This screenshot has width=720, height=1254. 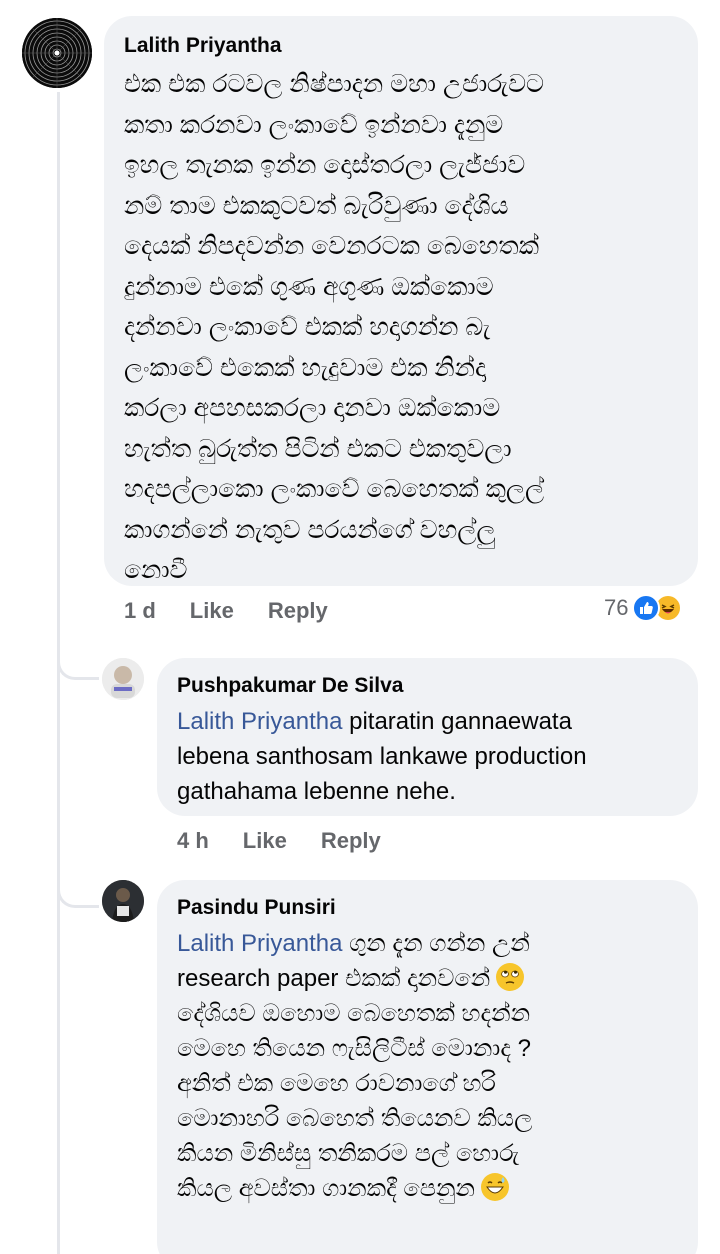 What do you see at coordinates (495, 1187) in the screenshot?
I see `grinning-sweat-emoji-icon` at bounding box center [495, 1187].